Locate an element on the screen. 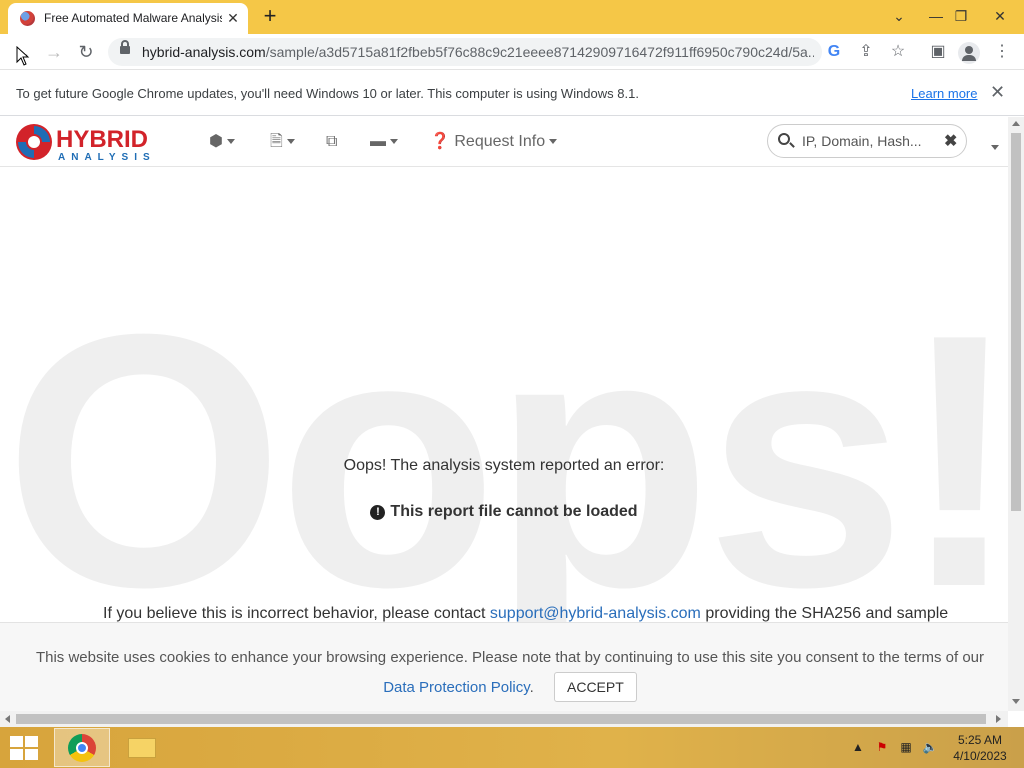 The height and width of the screenshot is (768, 1024). system-clock: 5:25 AM 4/10/2023 is located at coordinates (980, 748).